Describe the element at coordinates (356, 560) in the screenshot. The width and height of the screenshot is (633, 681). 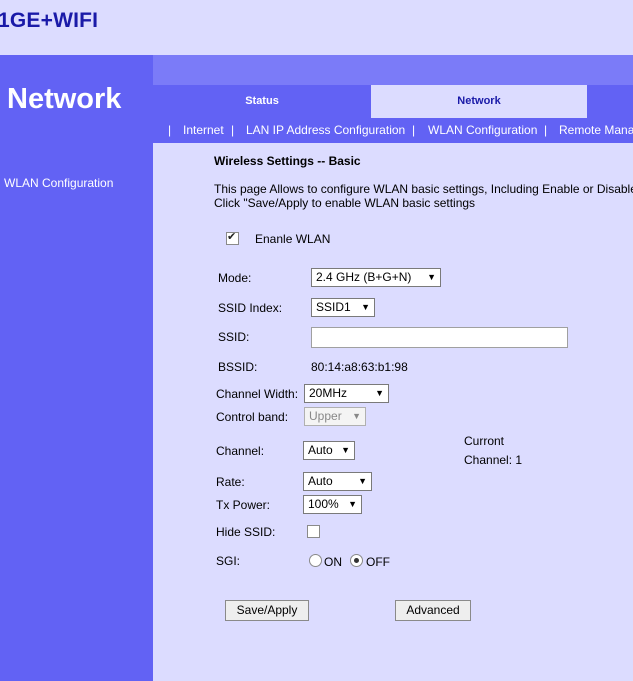
I see `sgi-off-radio` at that location.